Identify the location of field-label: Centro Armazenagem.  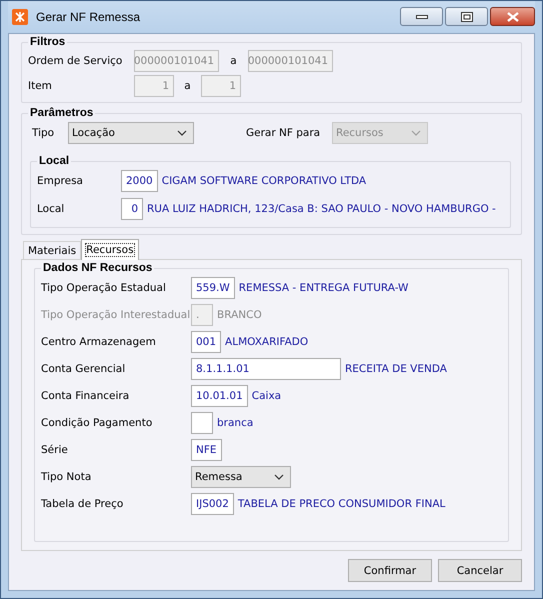
(99, 342).